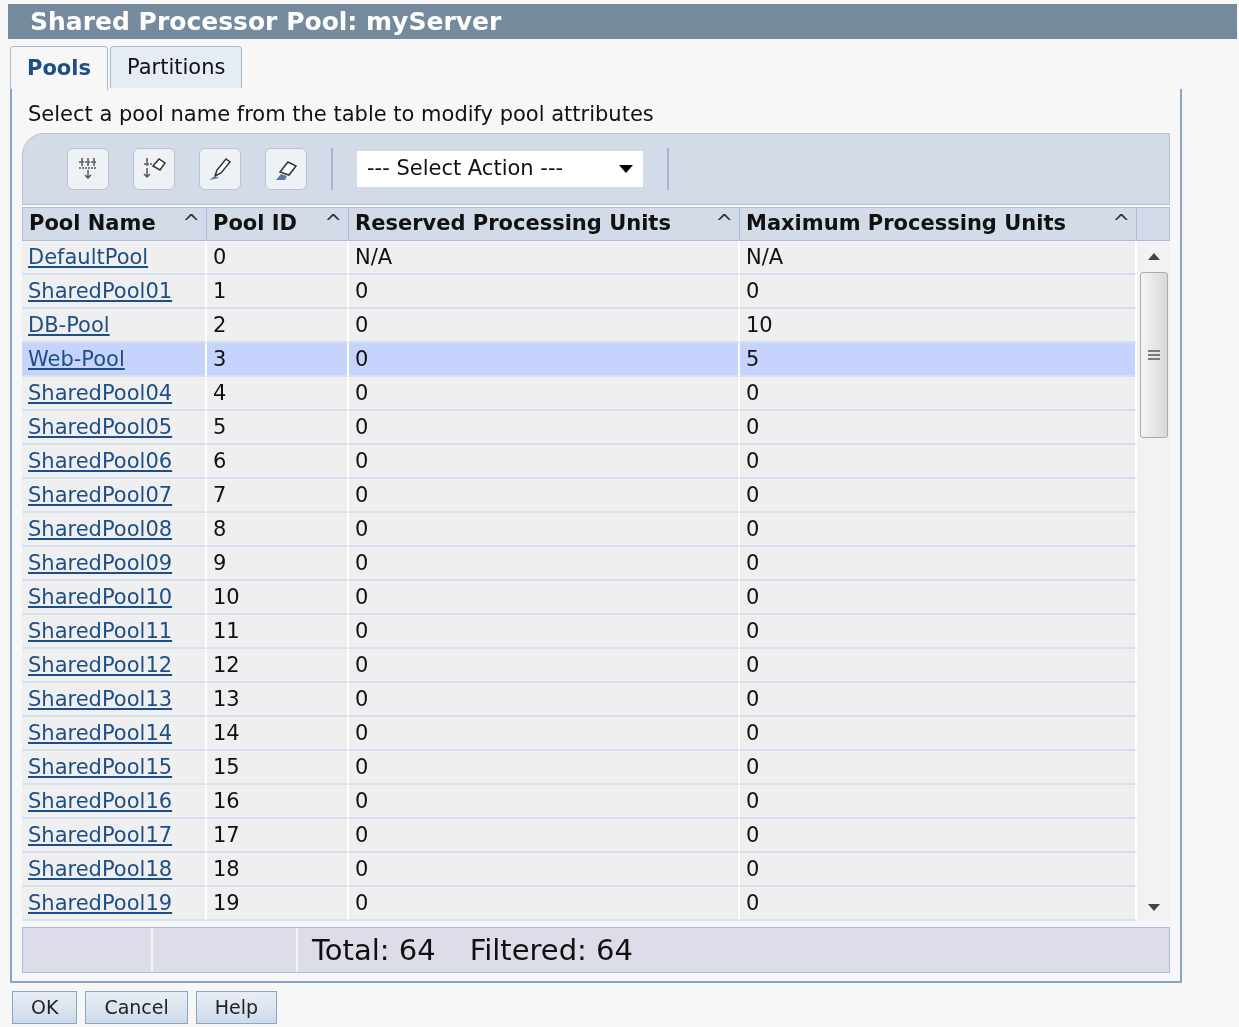 The width and height of the screenshot is (1239, 1027). I want to click on table-cell: 12, so click(278, 665).